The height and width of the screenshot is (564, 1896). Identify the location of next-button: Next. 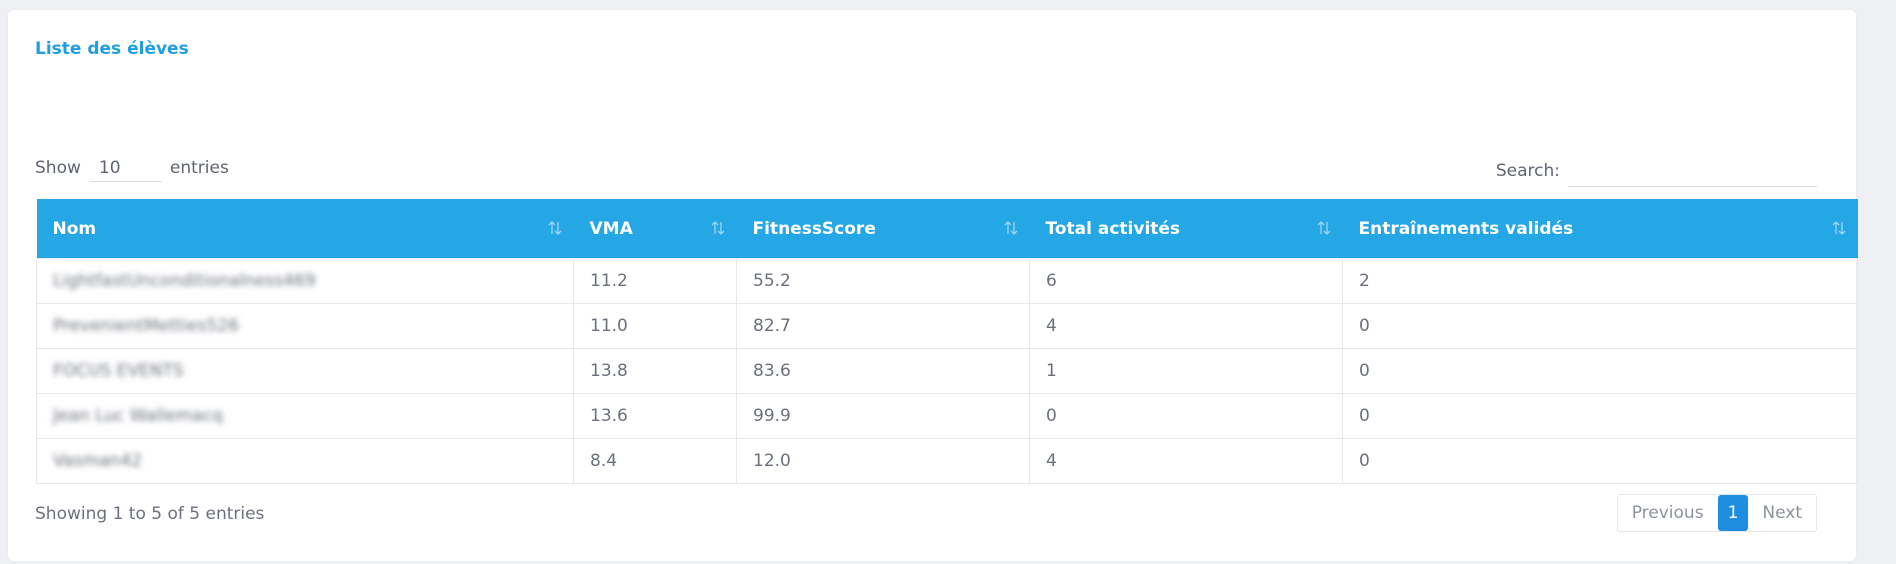
(1782, 513).